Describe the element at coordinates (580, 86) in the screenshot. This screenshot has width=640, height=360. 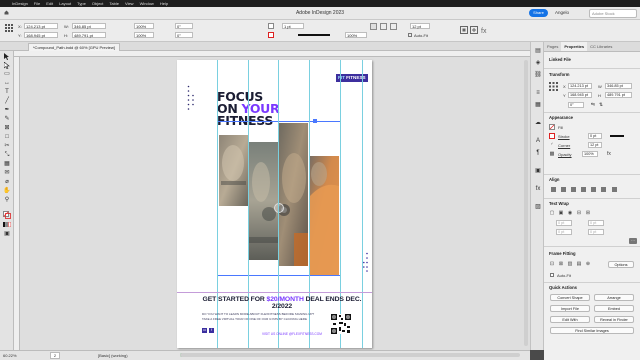
I see `panel-x-field: 124.213 pt` at that location.